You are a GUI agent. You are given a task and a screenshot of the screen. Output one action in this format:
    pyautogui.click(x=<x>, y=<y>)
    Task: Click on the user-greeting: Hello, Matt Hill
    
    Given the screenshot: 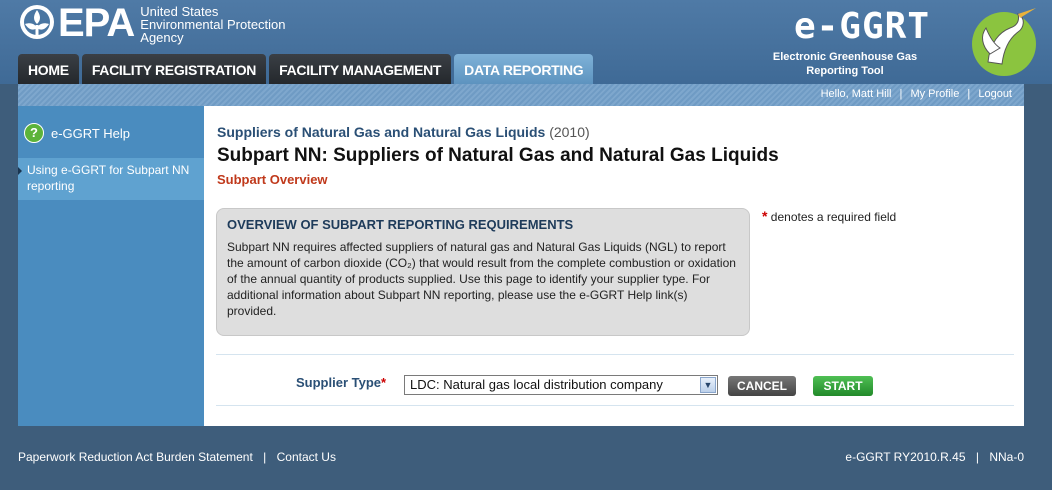 What is the action you would take?
    pyautogui.click(x=856, y=94)
    